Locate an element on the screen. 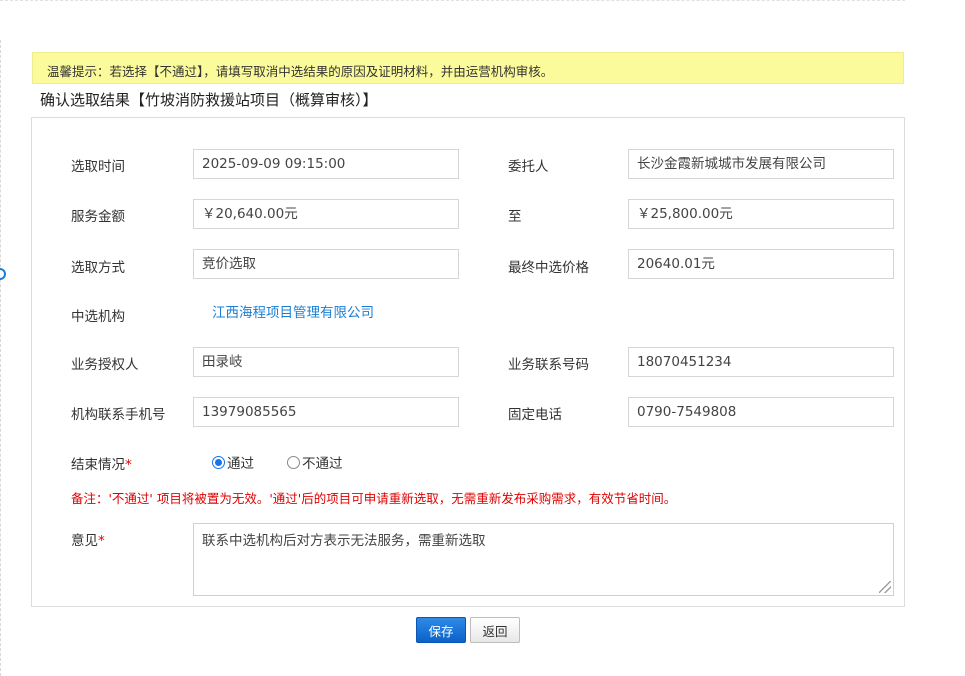  opinion-label: 意见* is located at coordinates (88, 541).